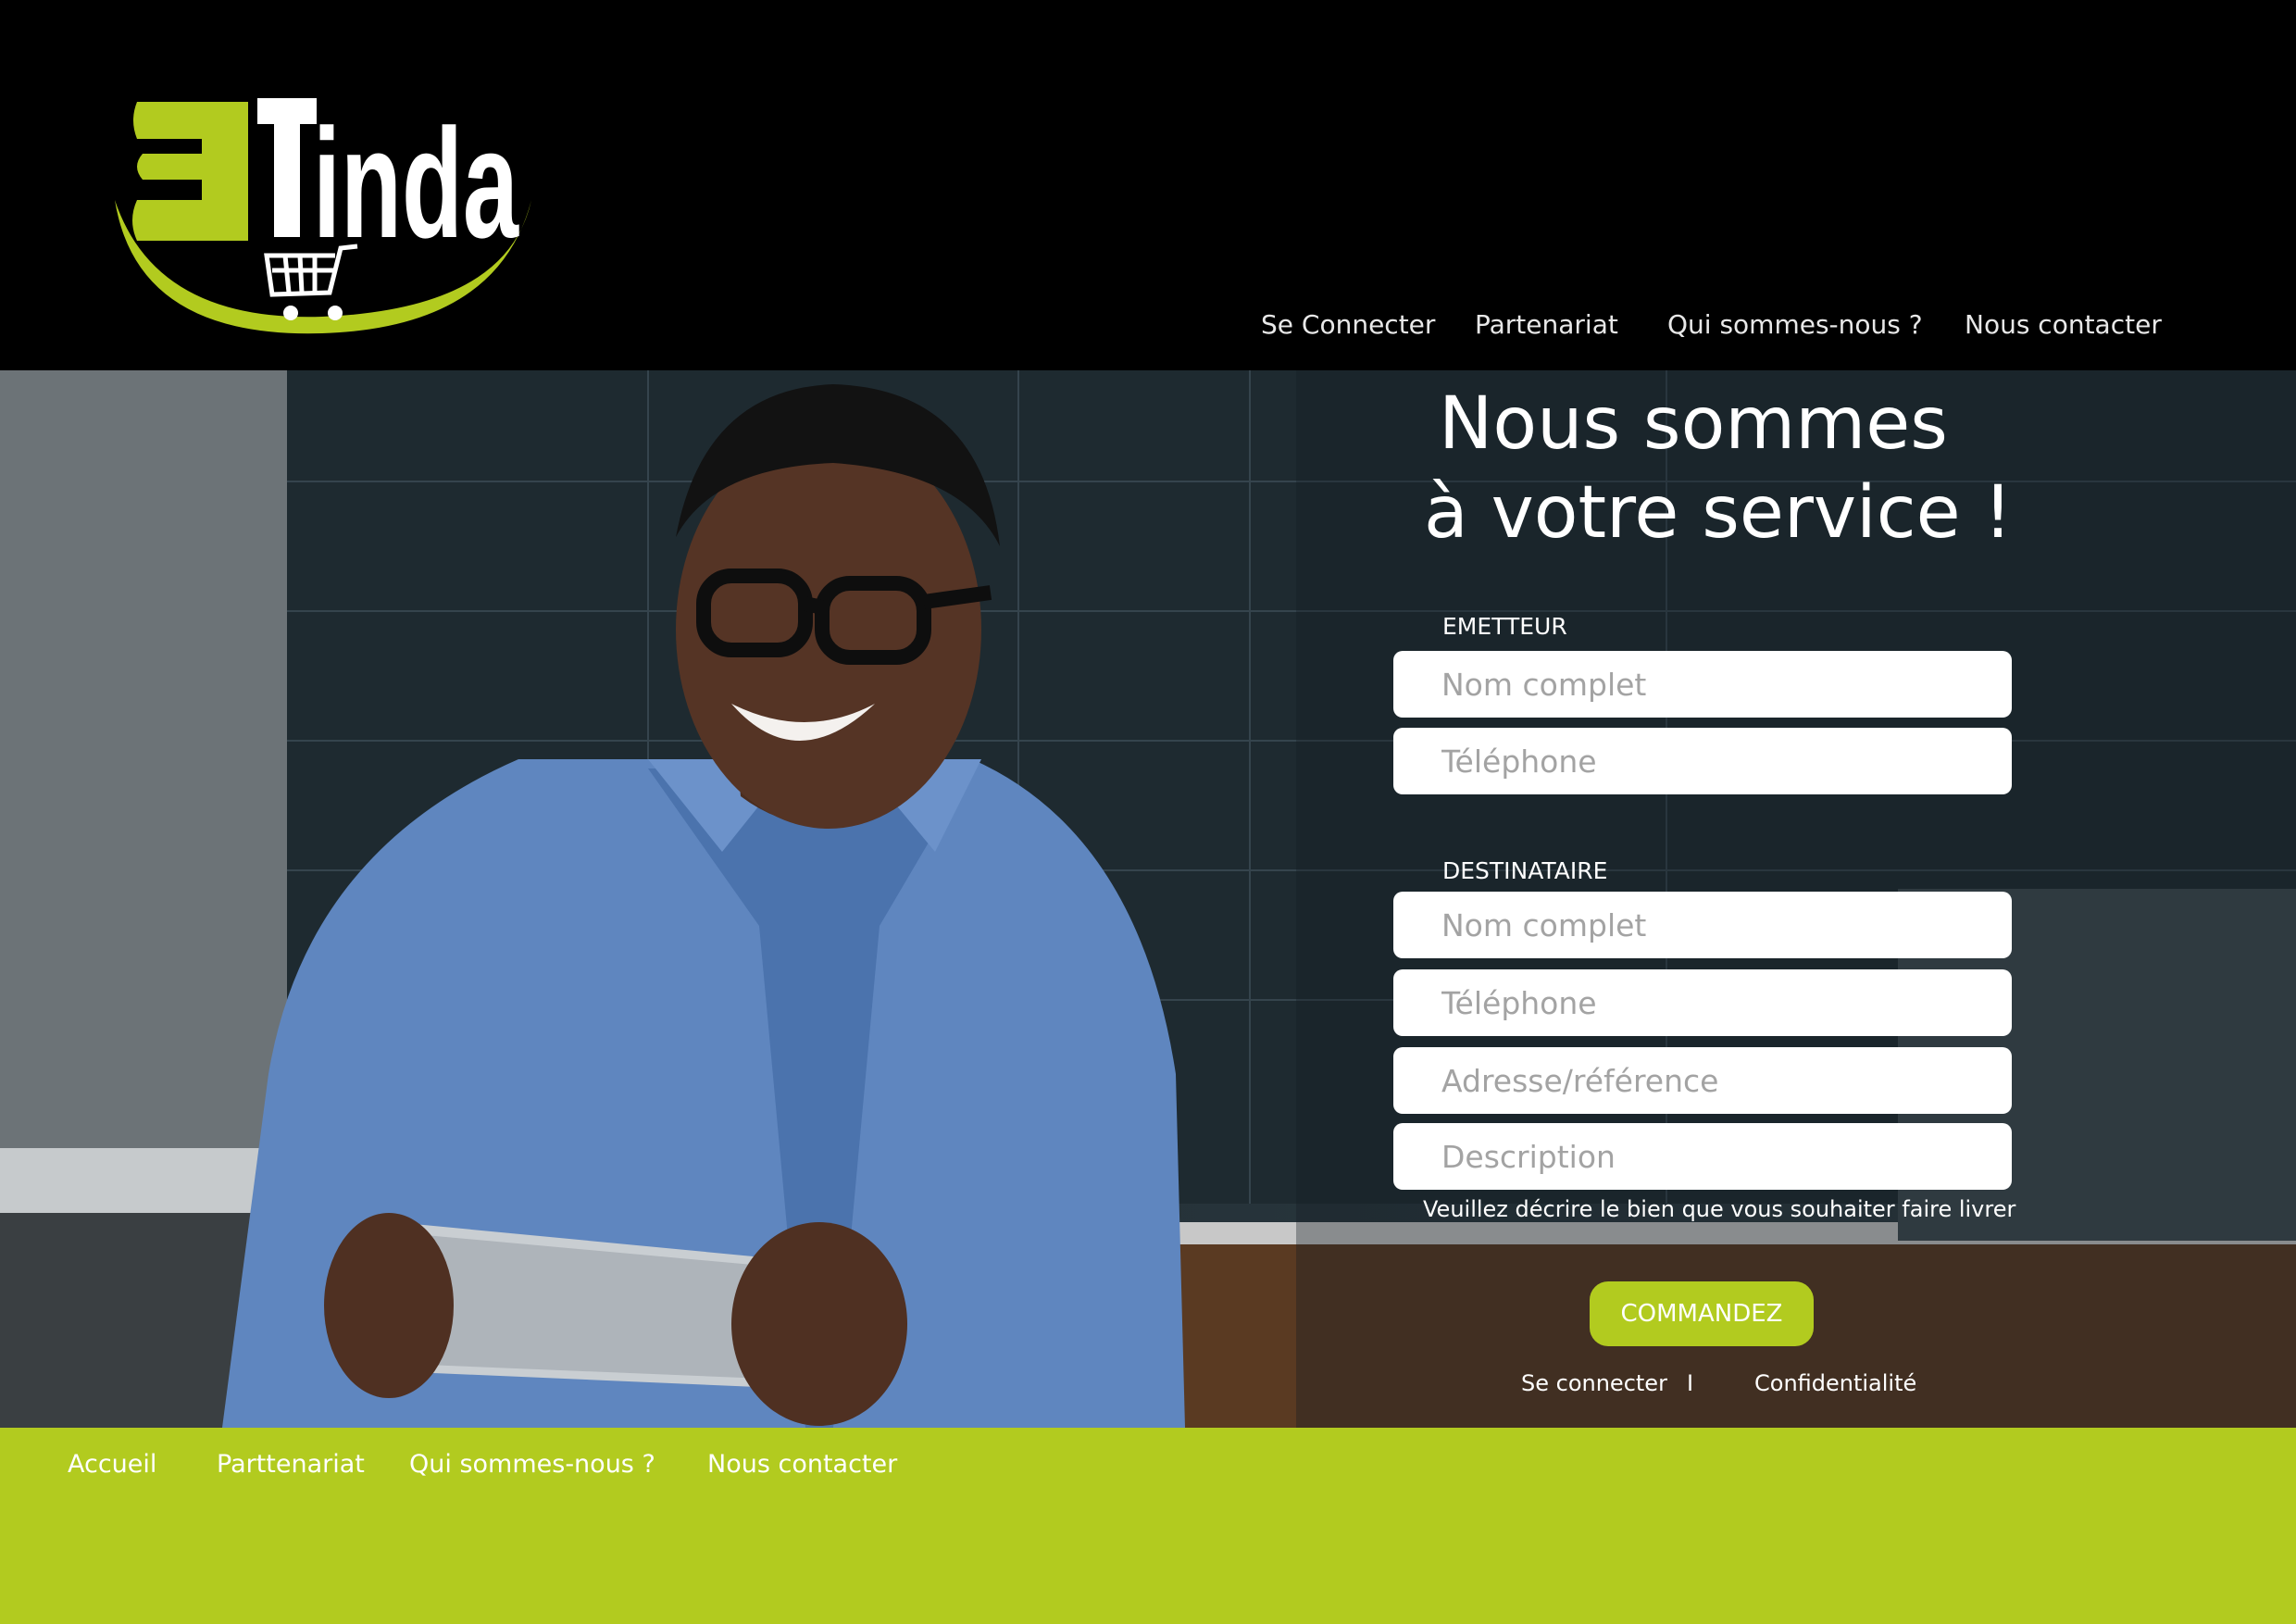 This screenshot has width=2296, height=1624. What do you see at coordinates (1702, 684) in the screenshot?
I see `sender-name-input` at bounding box center [1702, 684].